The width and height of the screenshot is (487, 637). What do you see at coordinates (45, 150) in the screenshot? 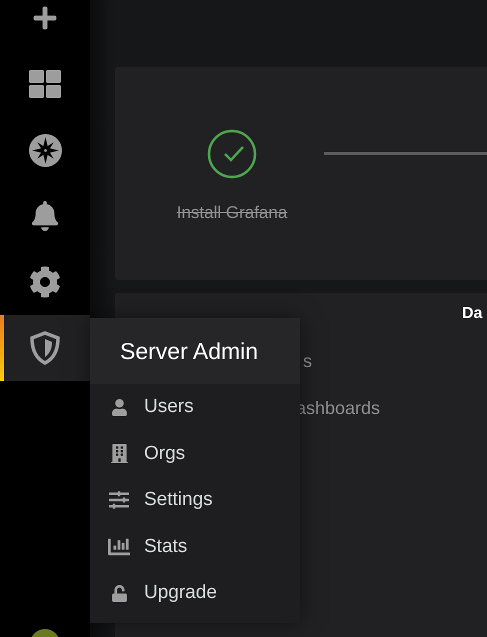
I see `compass-icon` at bounding box center [45, 150].